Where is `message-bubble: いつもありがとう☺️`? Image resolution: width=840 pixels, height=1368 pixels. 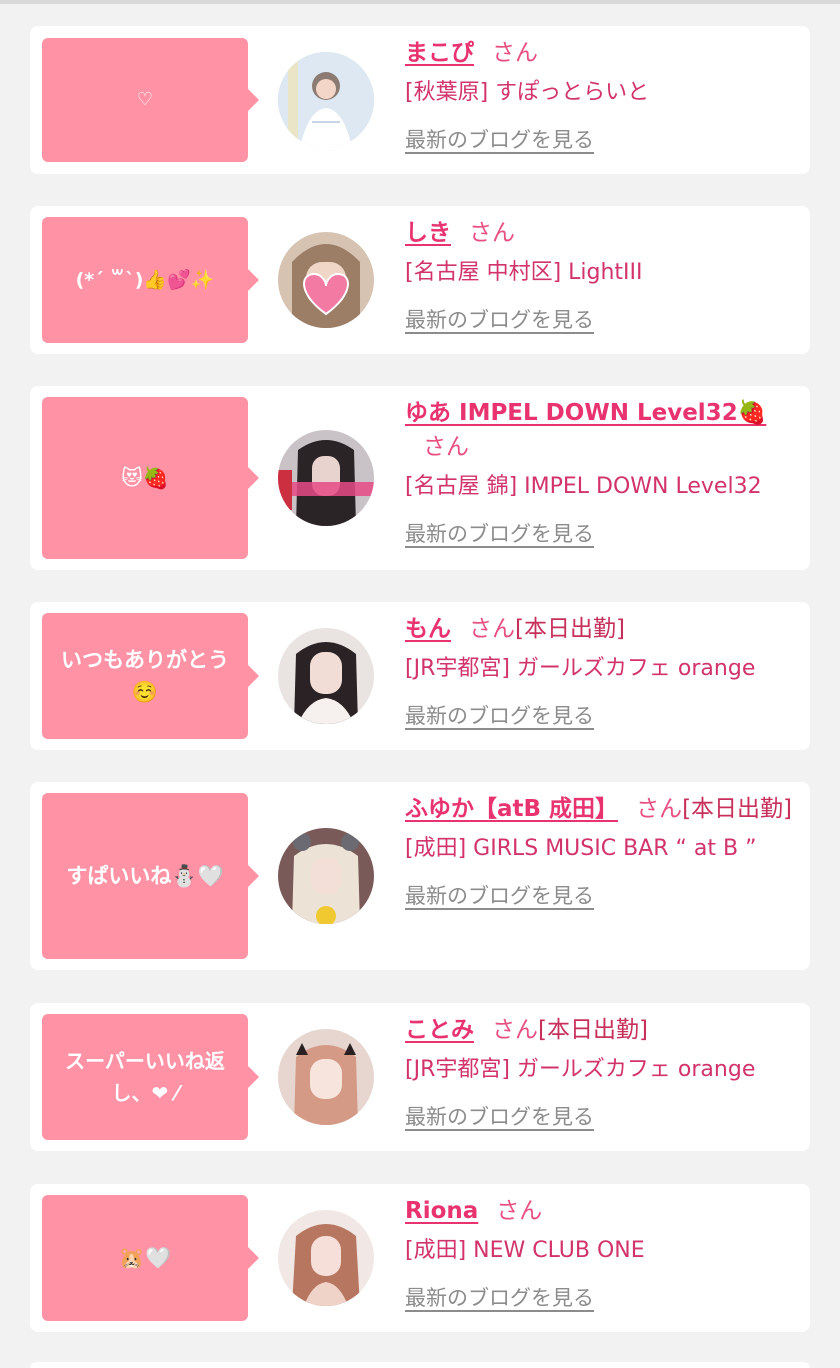
message-bubble: いつもありがとう☺️ is located at coordinates (150, 676).